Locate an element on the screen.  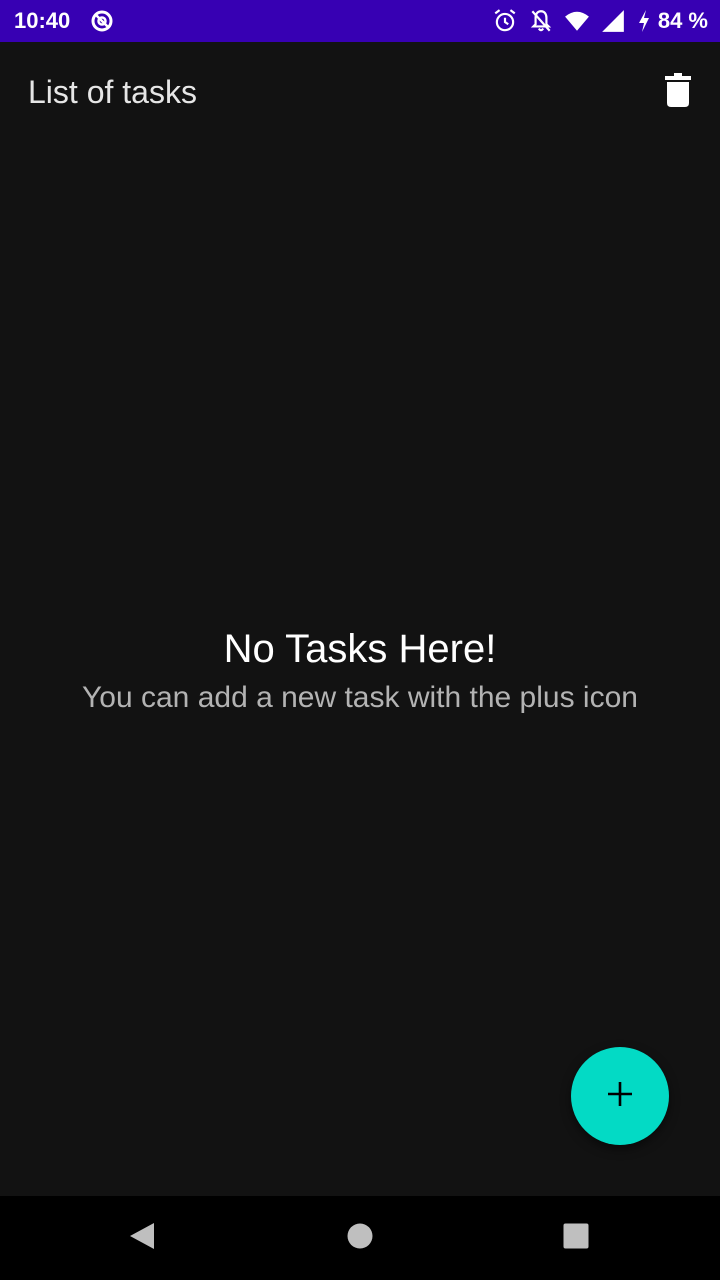
page-title: List of tasks is located at coordinates (112, 92).